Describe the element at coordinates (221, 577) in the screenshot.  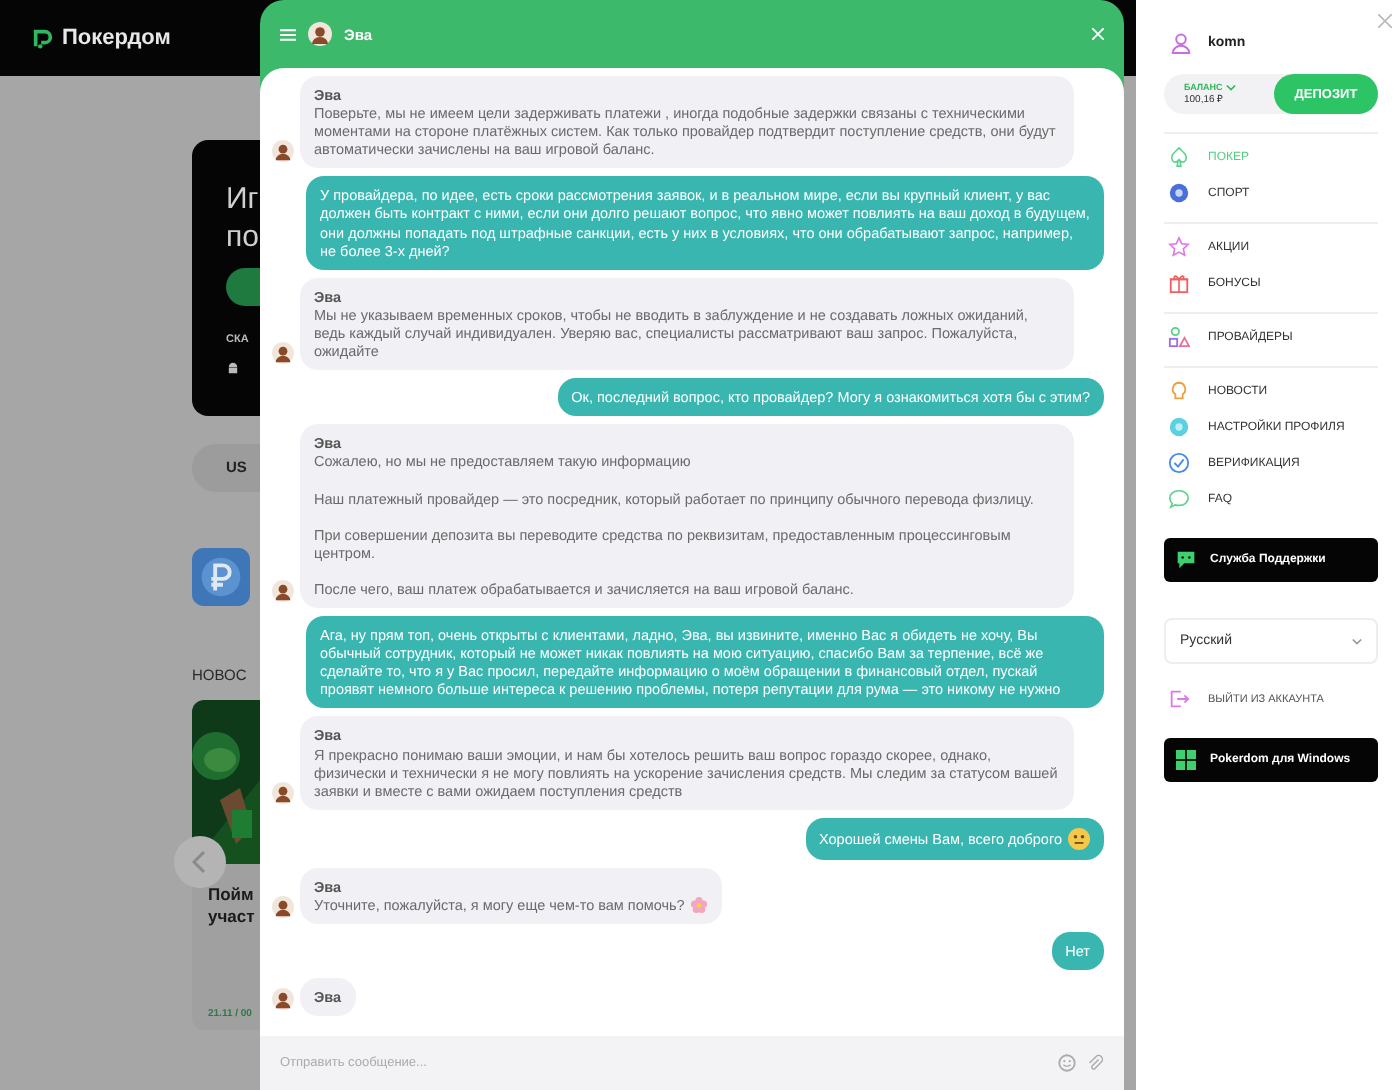
I see `ruble-icon` at that location.